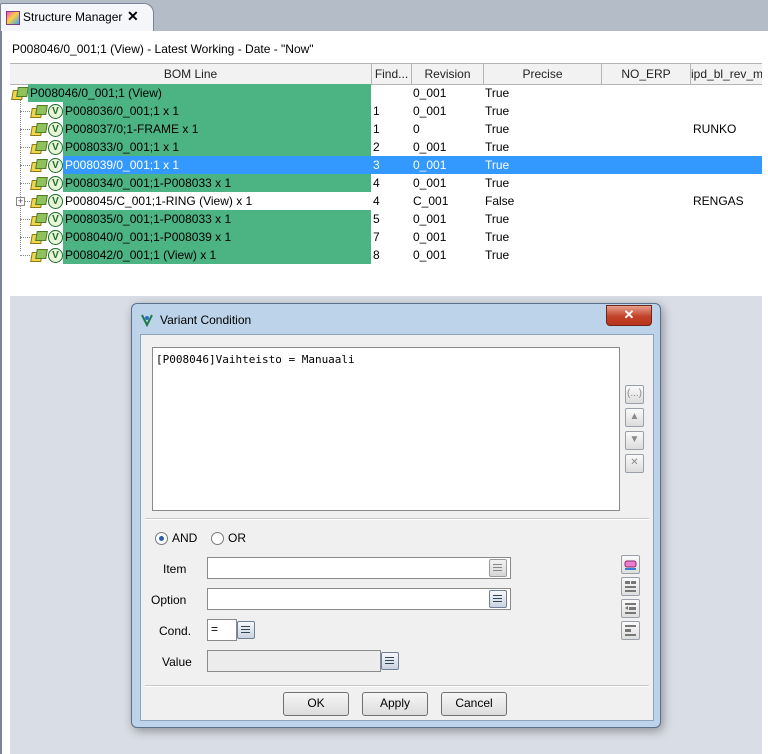 Image resolution: width=768 pixels, height=754 pixels. I want to click on bom-line-cell: V P008042/0_001;1 (View) x 1, so click(190, 255).